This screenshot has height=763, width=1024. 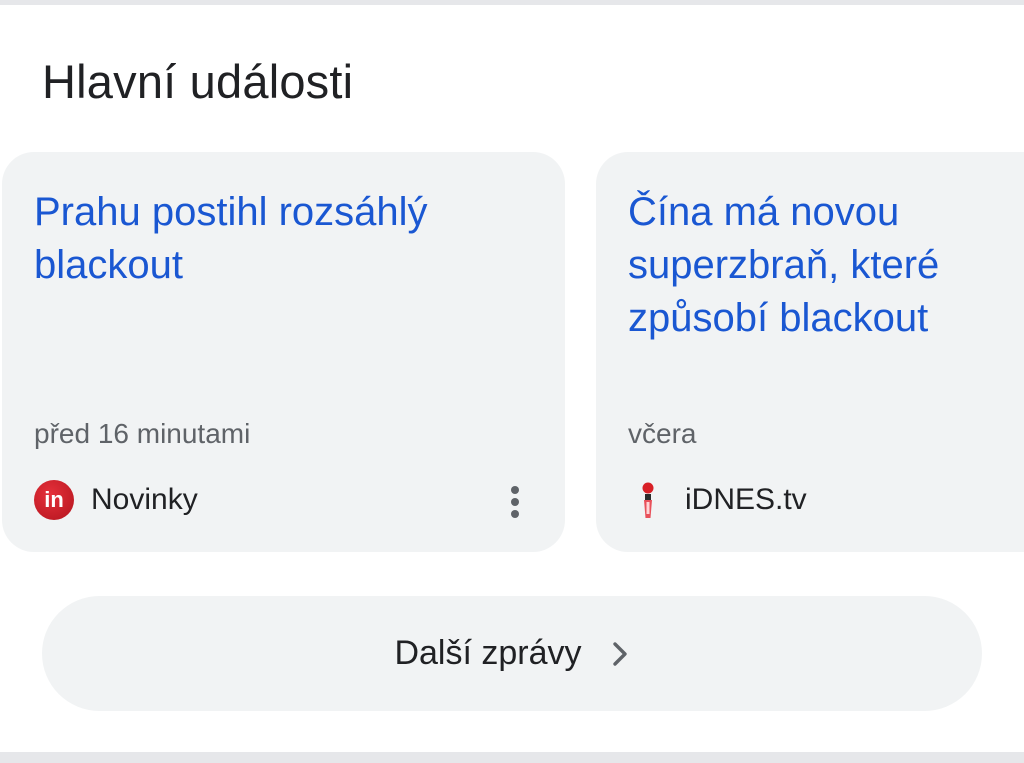 I want to click on card-headline: Prahu postihl rozsáhlý blackout, so click(x=284, y=239).